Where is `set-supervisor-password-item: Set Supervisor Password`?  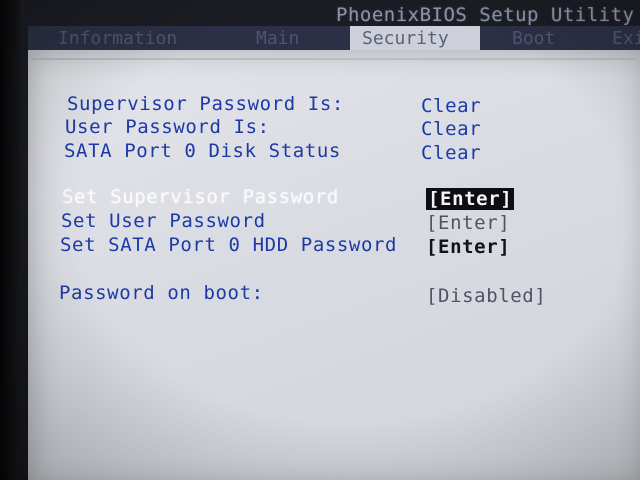
set-supervisor-password-item: Set Supervisor Password is located at coordinates (200, 197).